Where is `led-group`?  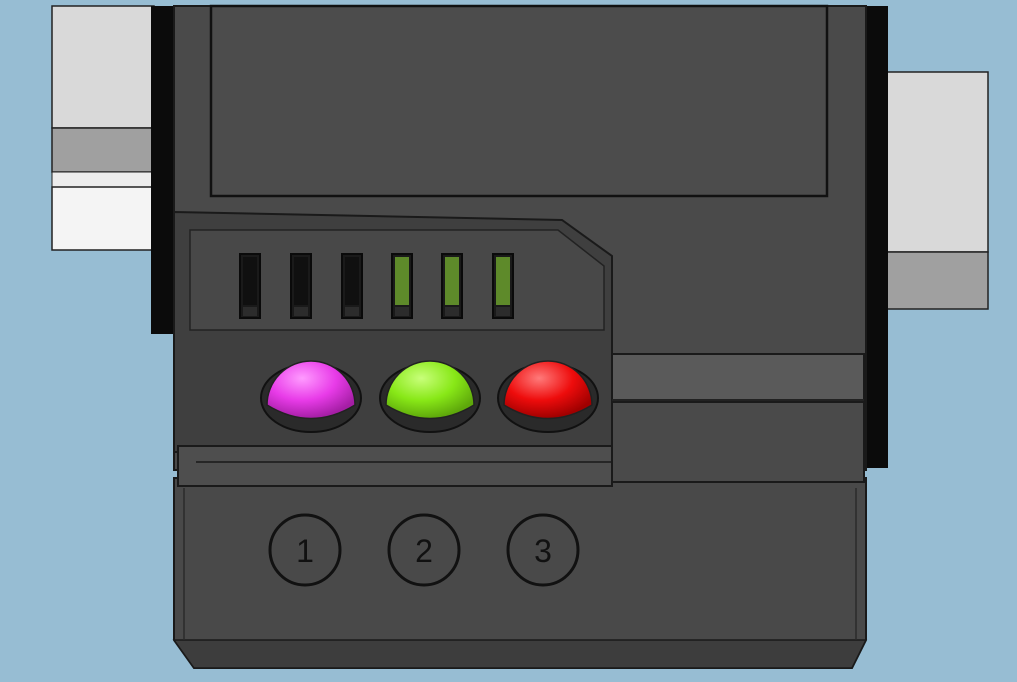 led-group is located at coordinates (429, 396).